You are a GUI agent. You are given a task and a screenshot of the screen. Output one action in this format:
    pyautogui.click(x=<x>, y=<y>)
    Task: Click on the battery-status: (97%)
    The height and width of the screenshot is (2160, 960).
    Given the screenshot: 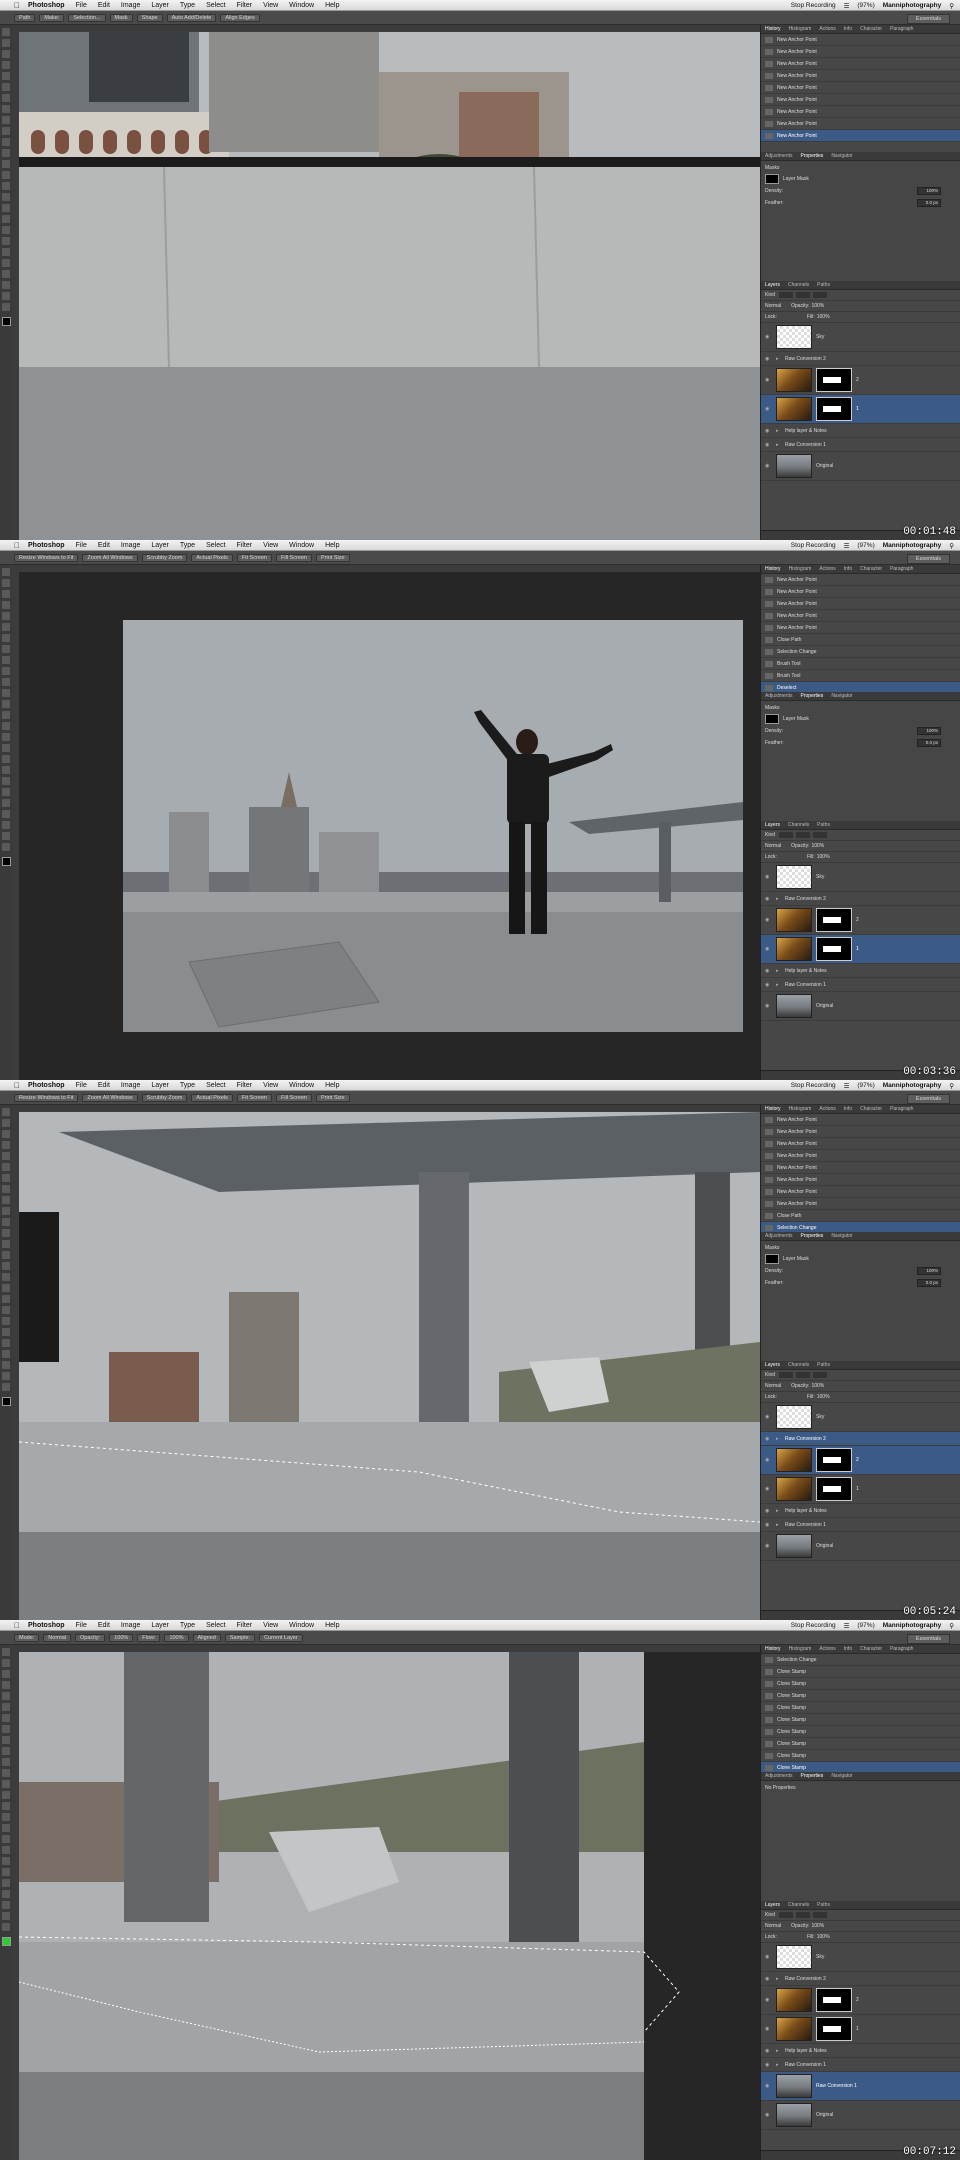 What is the action you would take?
    pyautogui.click(x=865, y=1085)
    